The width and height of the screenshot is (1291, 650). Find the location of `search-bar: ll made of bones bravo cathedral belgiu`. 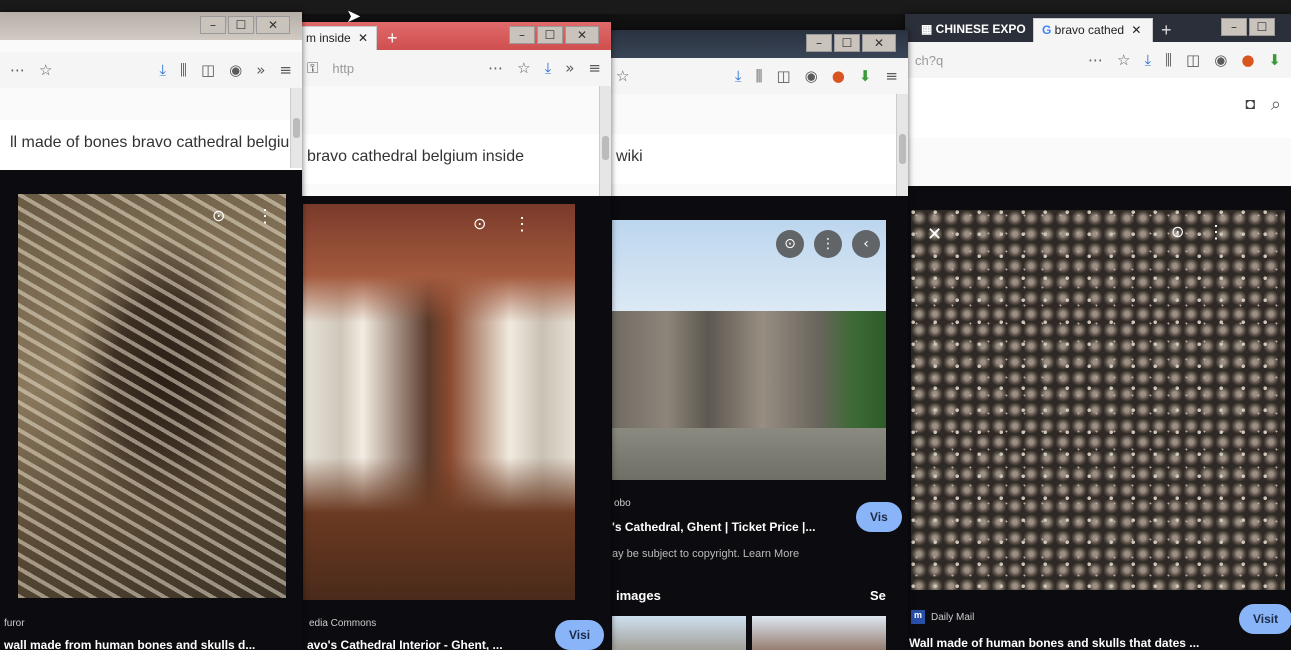

search-bar: ll made of bones bravo cathedral belgiu is located at coordinates (151, 145).